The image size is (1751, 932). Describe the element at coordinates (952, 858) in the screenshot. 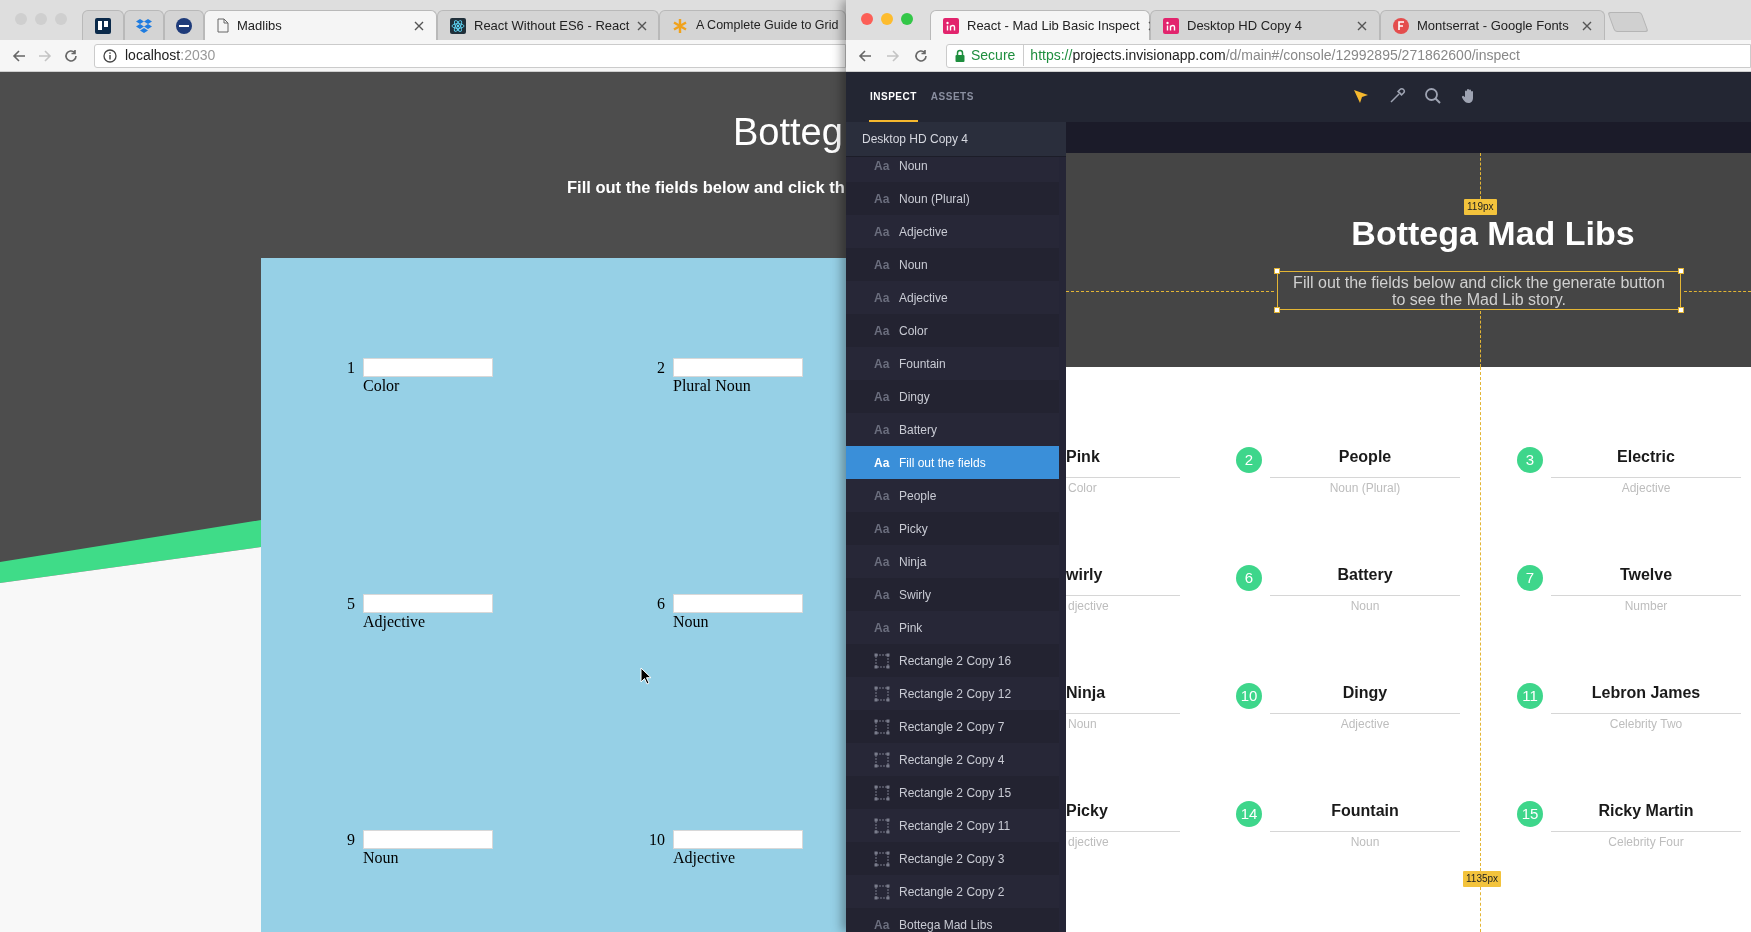

I see `layer-item: Rectangle 2 Copy 3` at that location.